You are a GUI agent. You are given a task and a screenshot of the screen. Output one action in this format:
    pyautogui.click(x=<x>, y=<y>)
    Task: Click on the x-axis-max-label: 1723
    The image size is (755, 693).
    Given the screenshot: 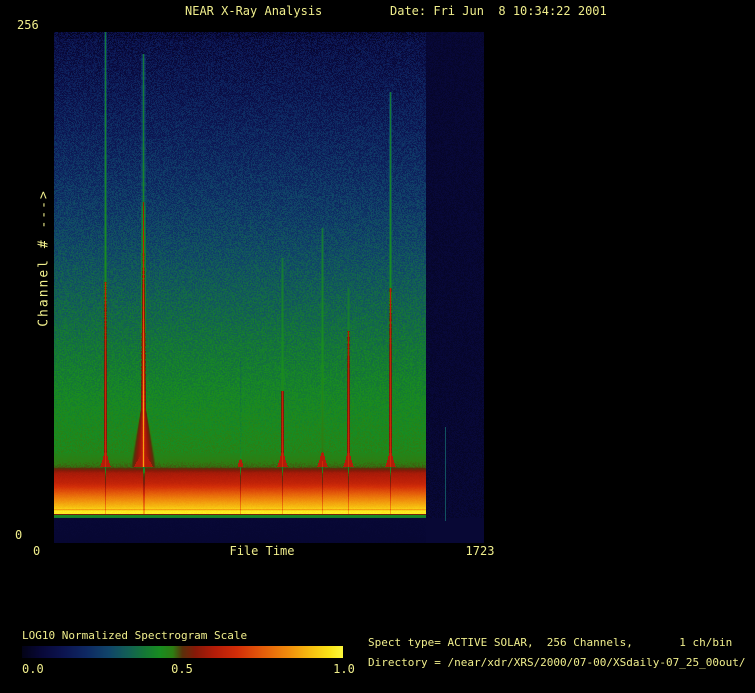 What is the action you would take?
    pyautogui.click(x=480, y=551)
    